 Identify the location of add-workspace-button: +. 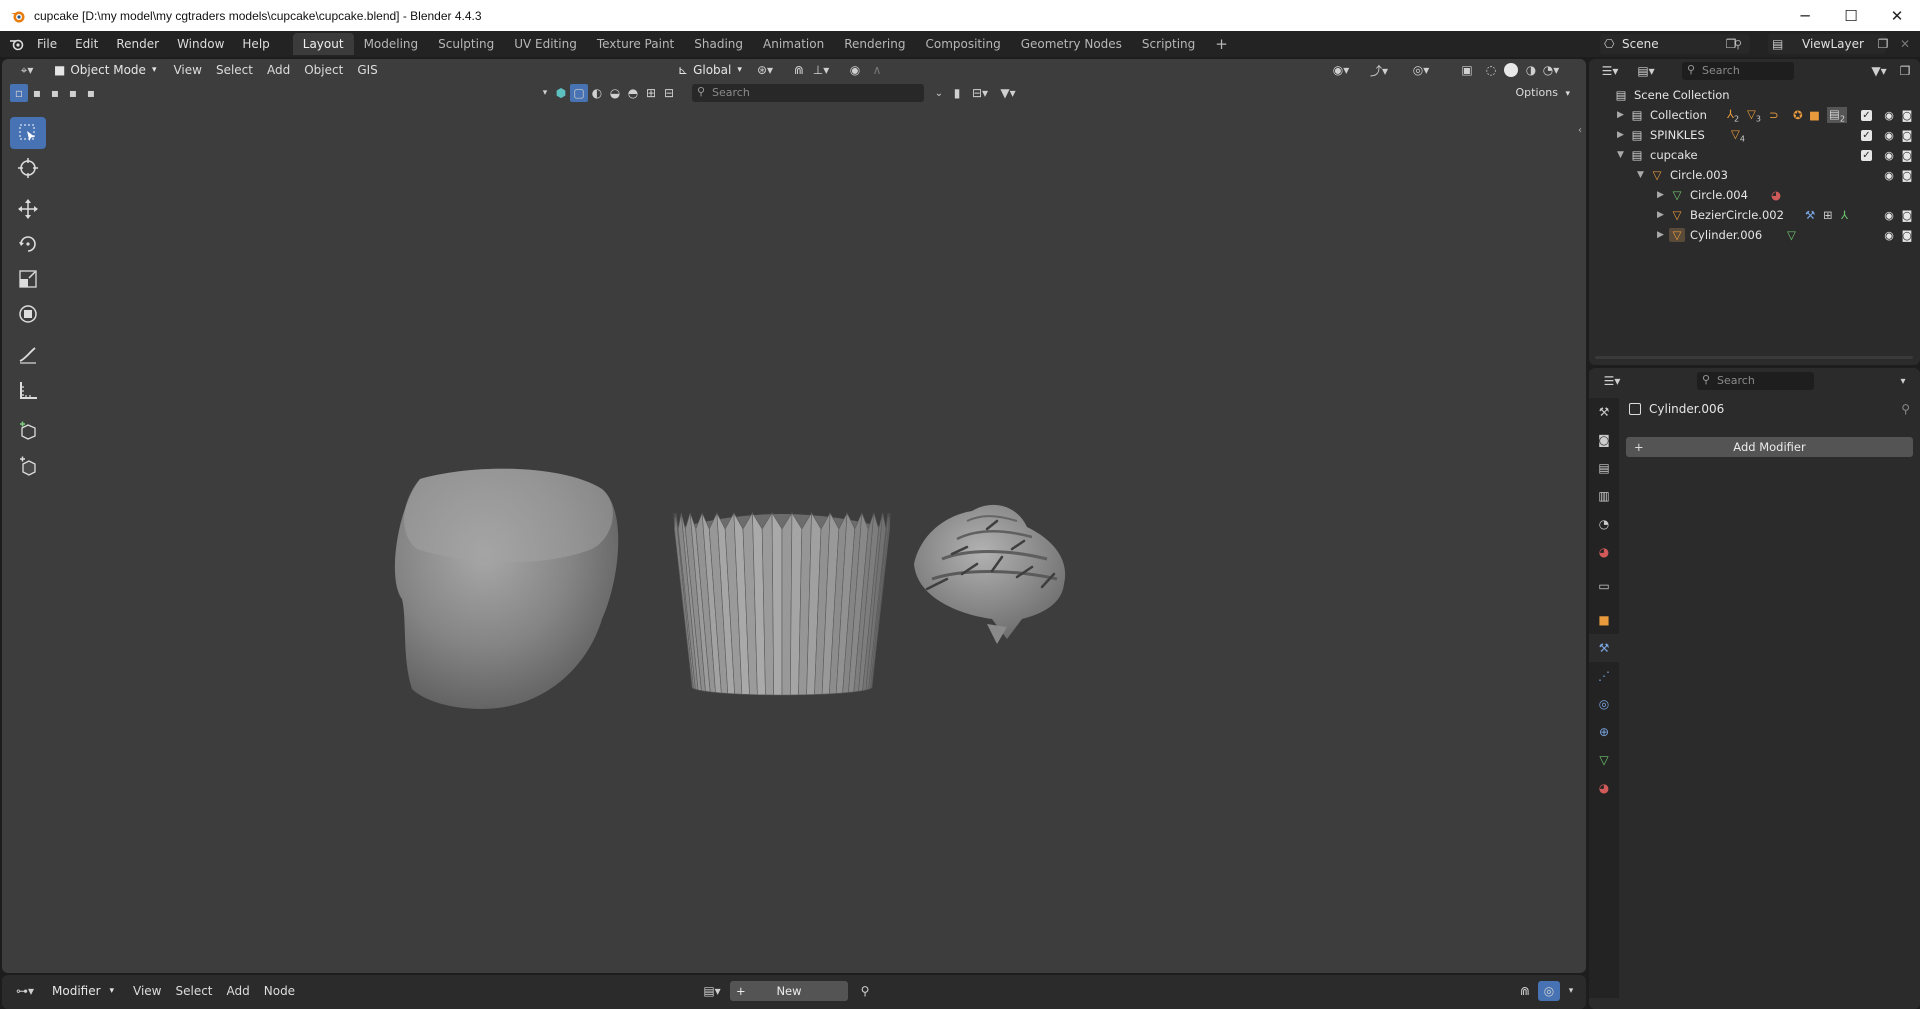
(1221, 44).